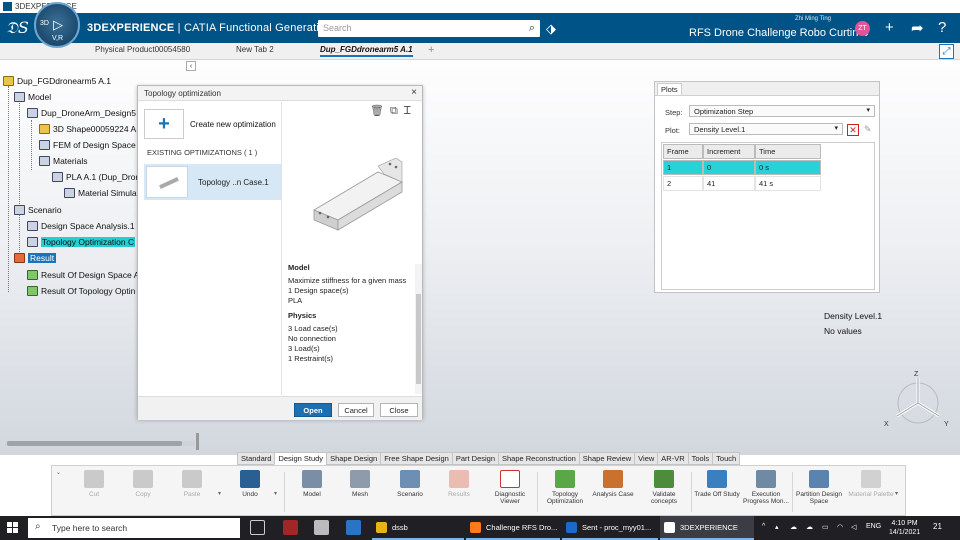 This screenshot has height=540, width=960. I want to click on tray-network-icon: ▴, so click(777, 527).